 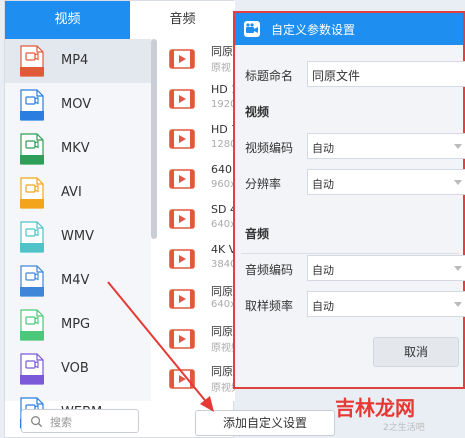 What do you see at coordinates (257, 112) in the screenshot?
I see `video-section-label: 视频` at bounding box center [257, 112].